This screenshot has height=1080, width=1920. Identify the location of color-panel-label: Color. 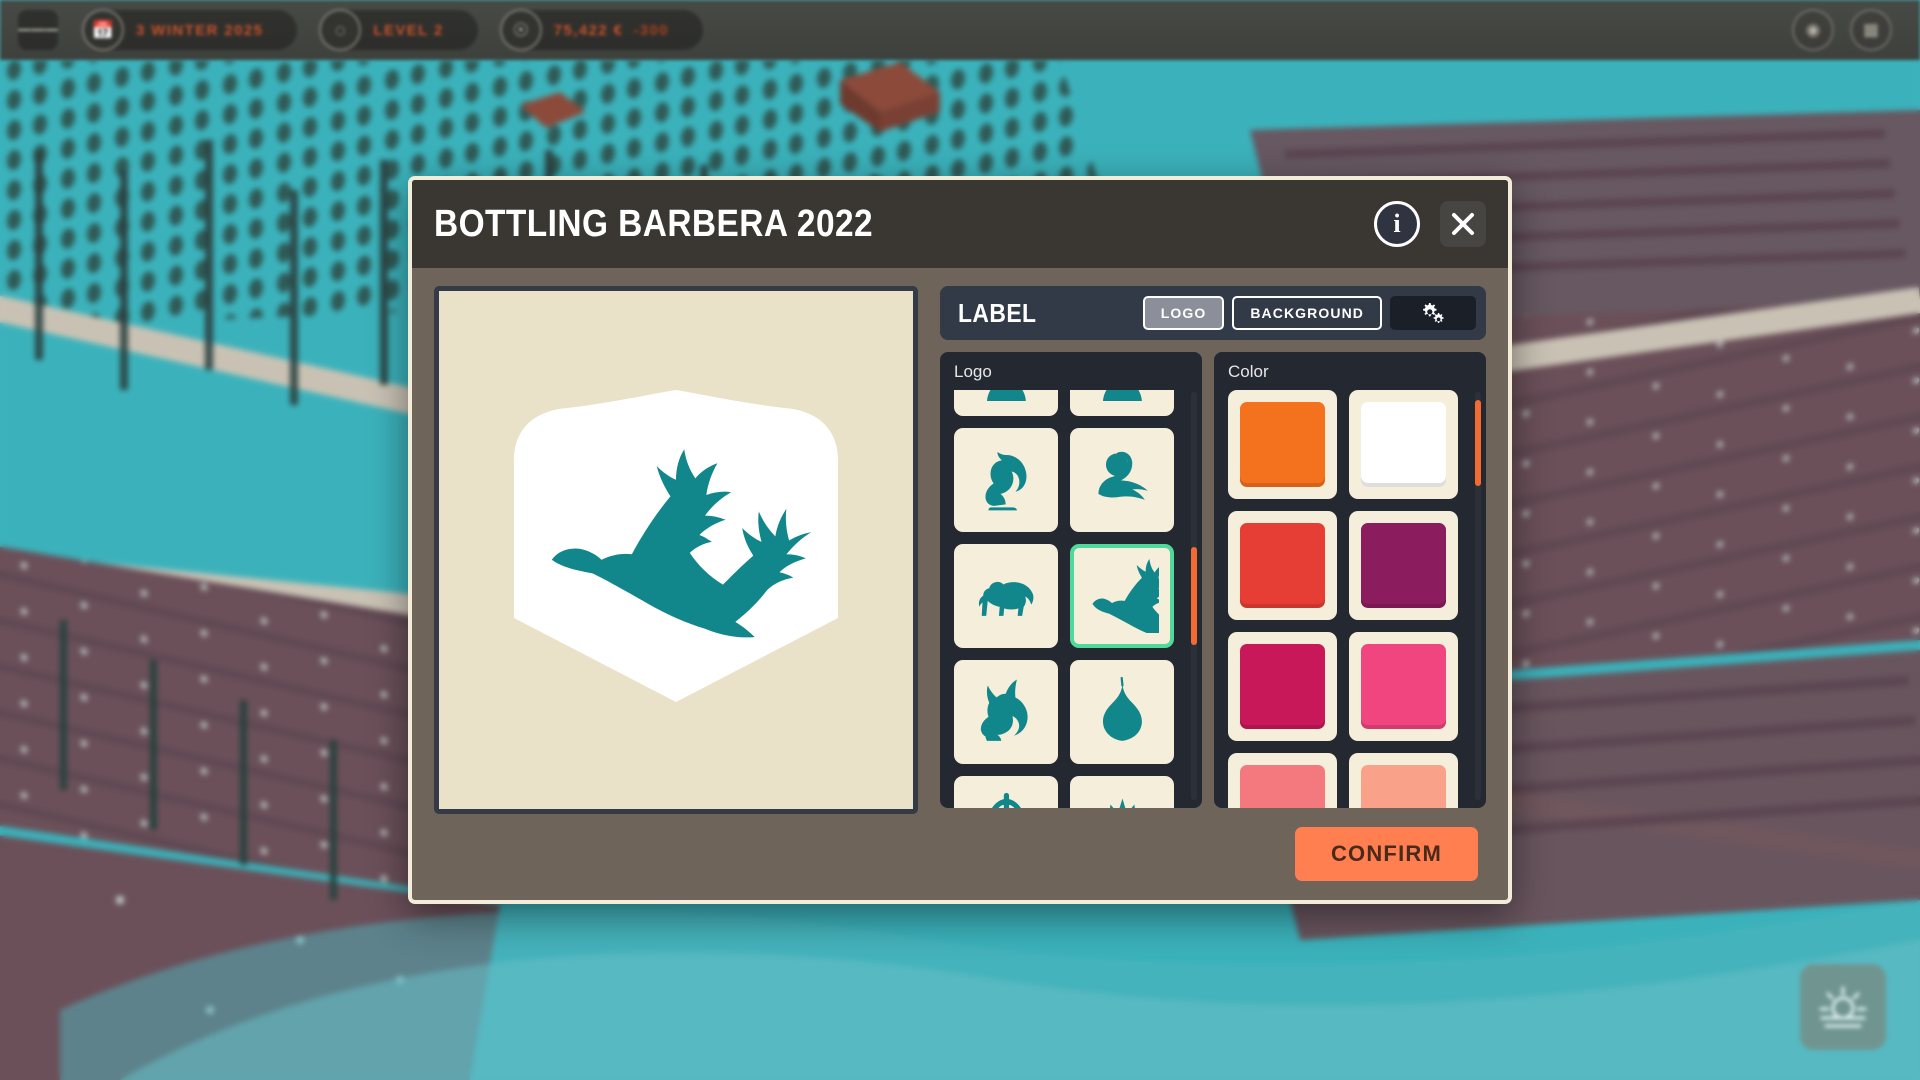
(1248, 371).